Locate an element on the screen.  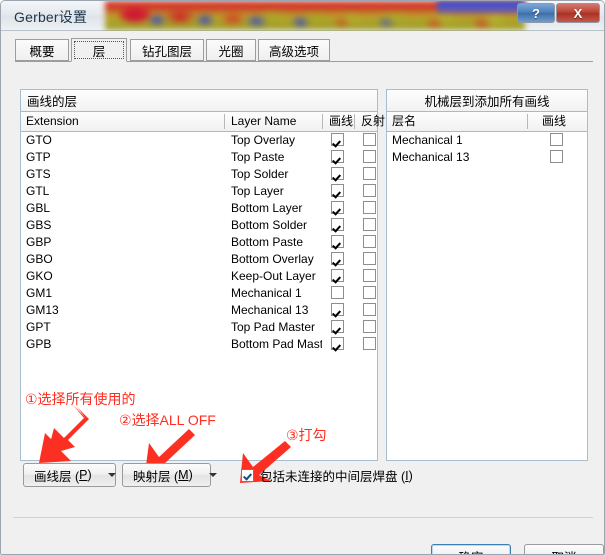
cell-extension: GTO is located at coordinates (39, 140).